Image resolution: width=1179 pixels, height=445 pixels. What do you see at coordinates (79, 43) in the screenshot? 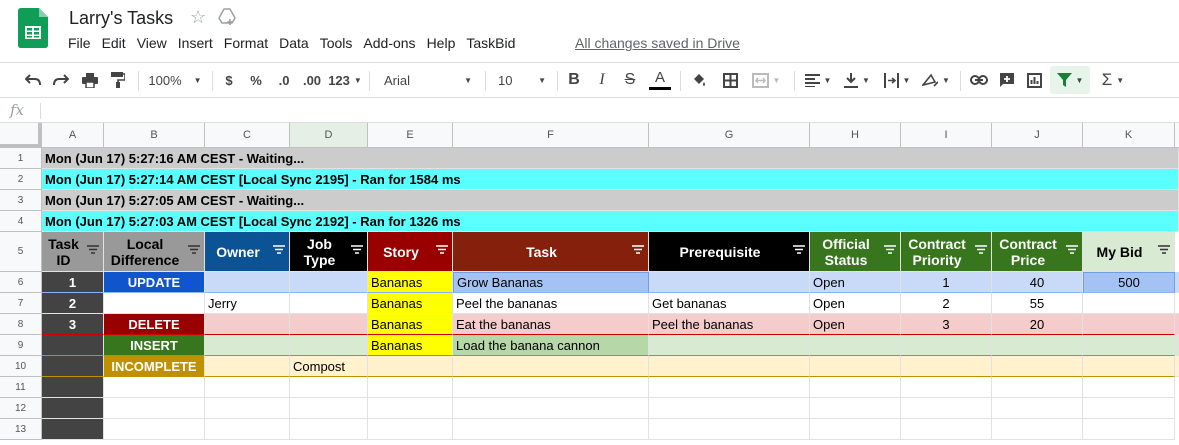
I see `menu-item-file: File` at bounding box center [79, 43].